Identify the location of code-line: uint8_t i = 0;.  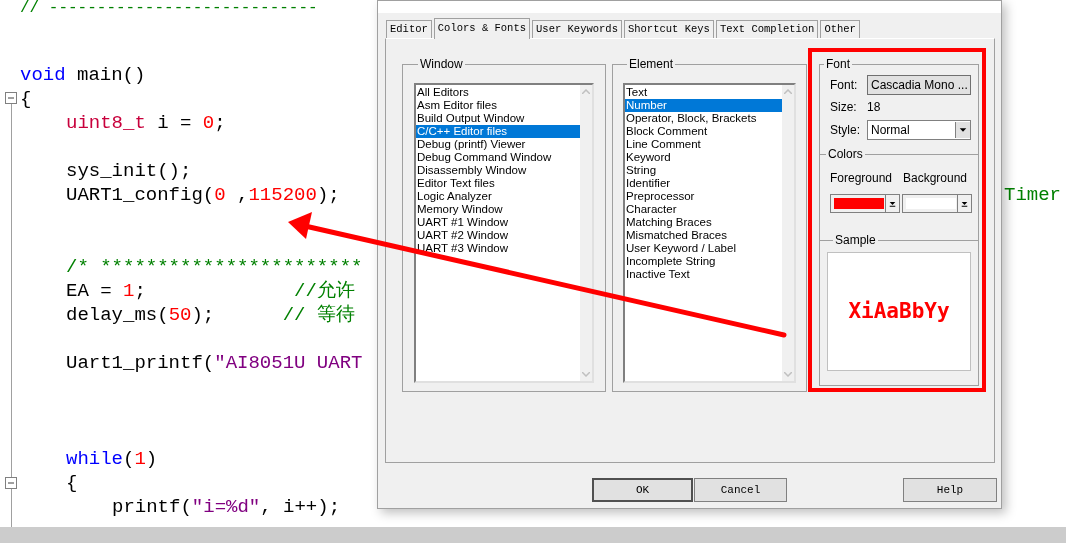
(146, 123).